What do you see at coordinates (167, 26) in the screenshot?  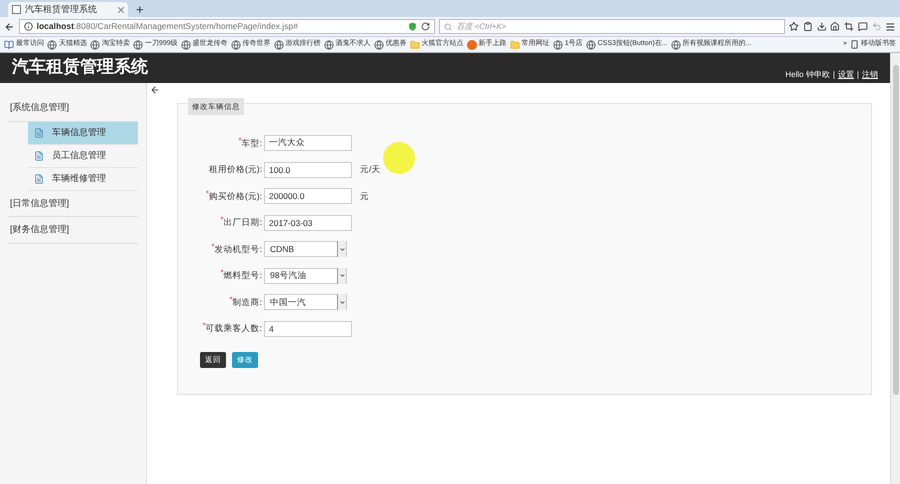 I see `url-text: localhost:8080/CarRentalManagementSystem/homePage/index.jsp#` at bounding box center [167, 26].